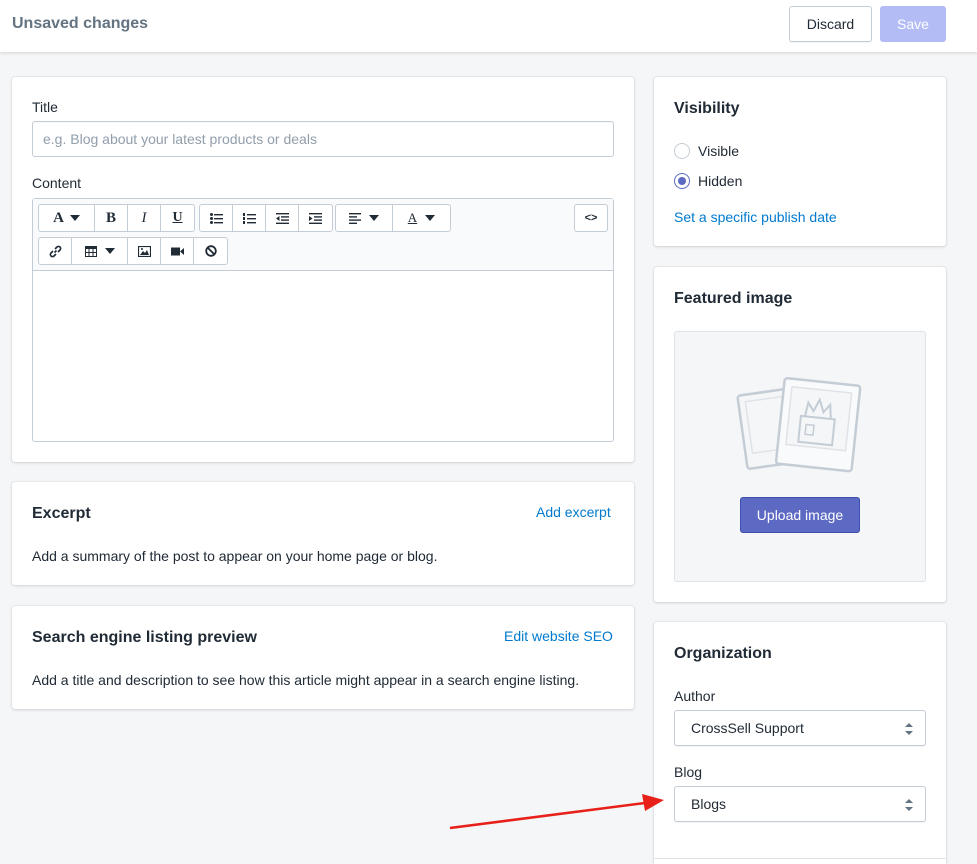  I want to click on italic-icon: I, so click(144, 218).